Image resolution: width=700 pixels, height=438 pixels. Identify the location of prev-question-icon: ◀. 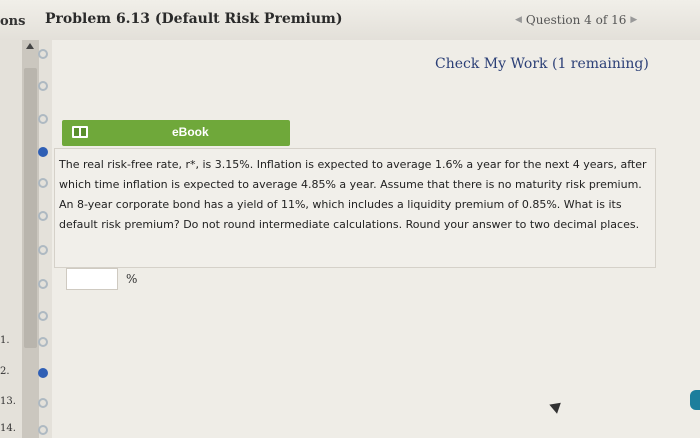
(518, 20).